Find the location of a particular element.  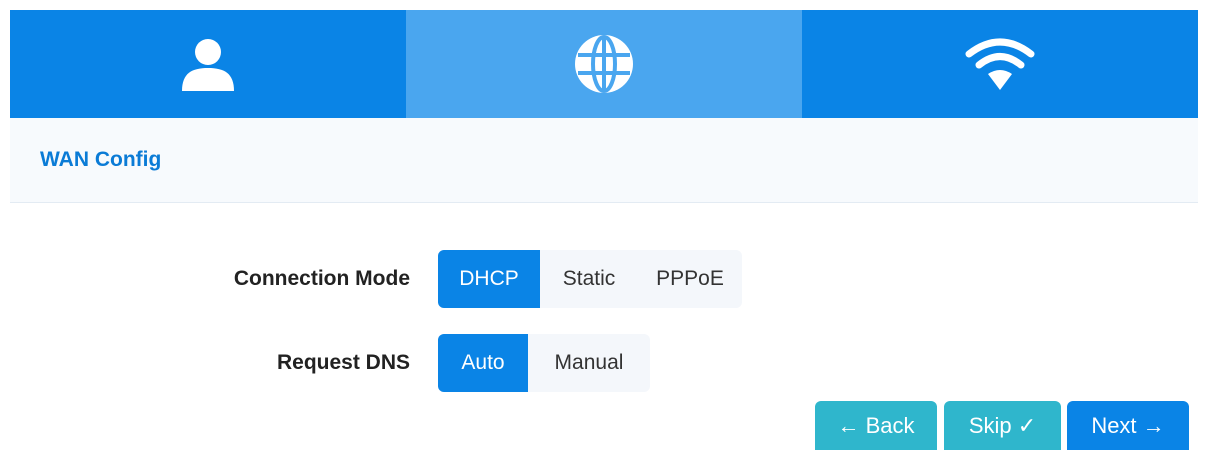

wifi-icon is located at coordinates (1000, 64).